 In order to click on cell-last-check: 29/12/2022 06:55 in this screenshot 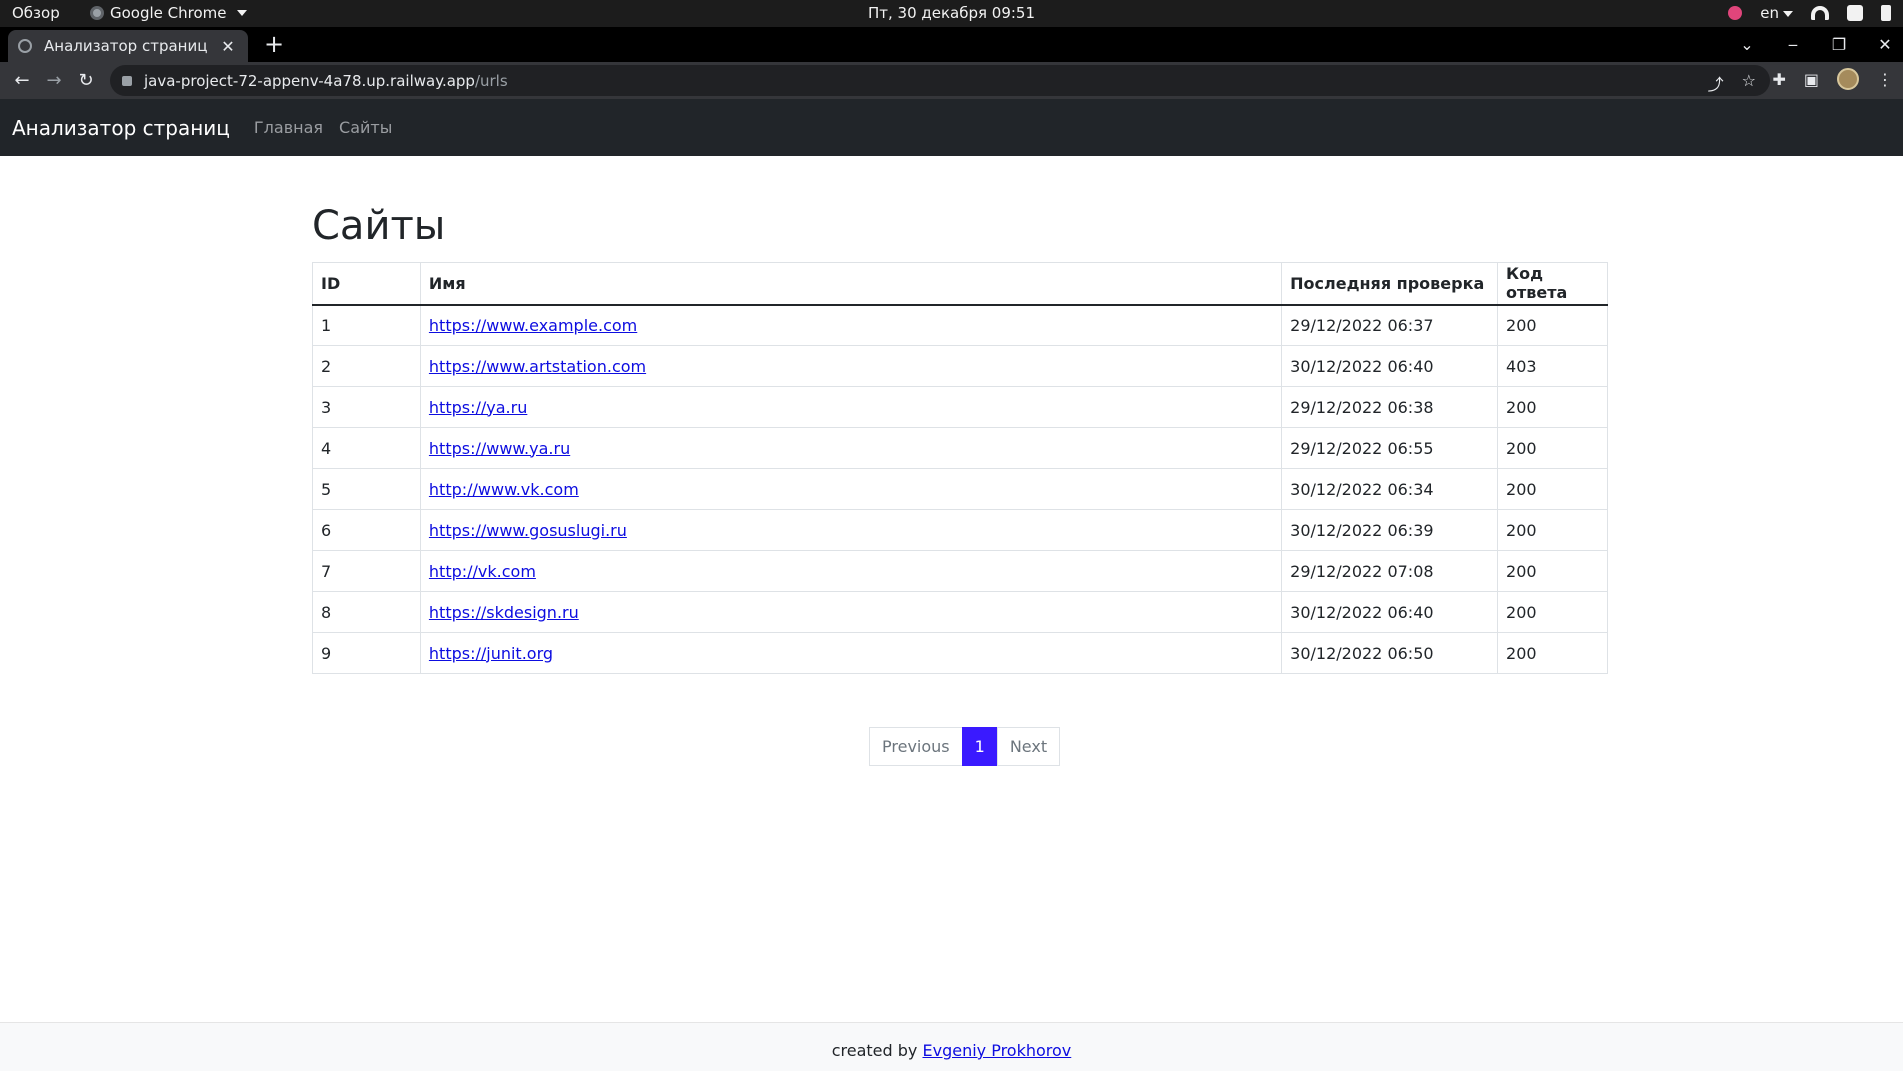, I will do `click(1390, 448)`.